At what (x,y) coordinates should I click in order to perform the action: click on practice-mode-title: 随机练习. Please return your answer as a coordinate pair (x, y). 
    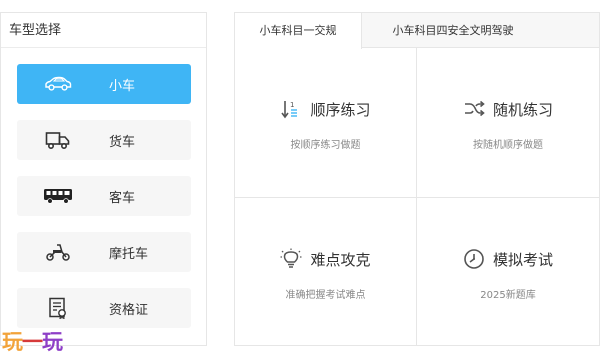
    Looking at the image, I should click on (522, 109).